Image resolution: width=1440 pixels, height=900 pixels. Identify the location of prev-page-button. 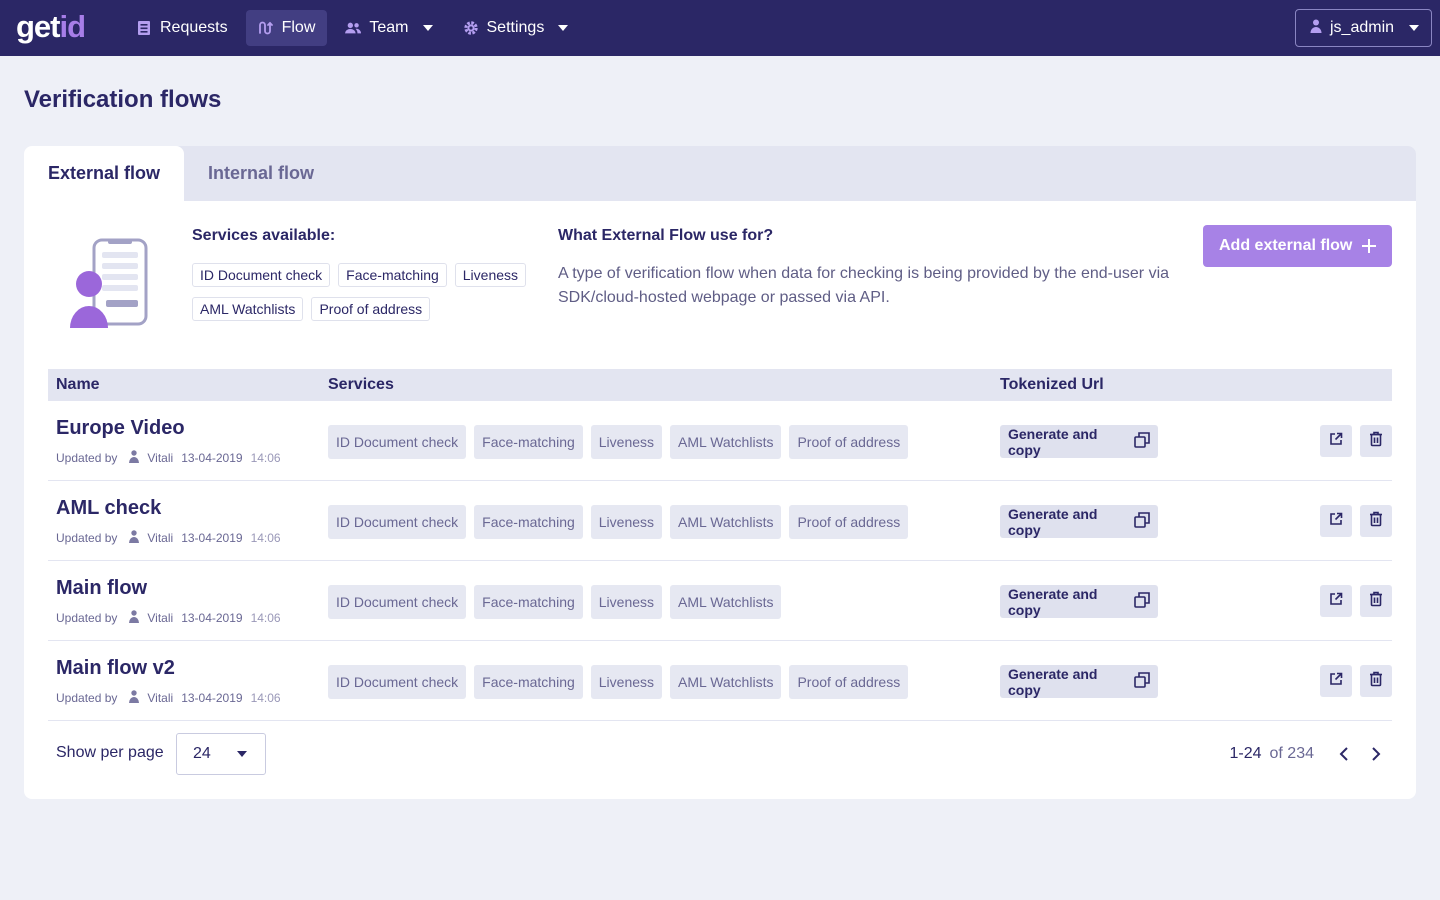
(1344, 754).